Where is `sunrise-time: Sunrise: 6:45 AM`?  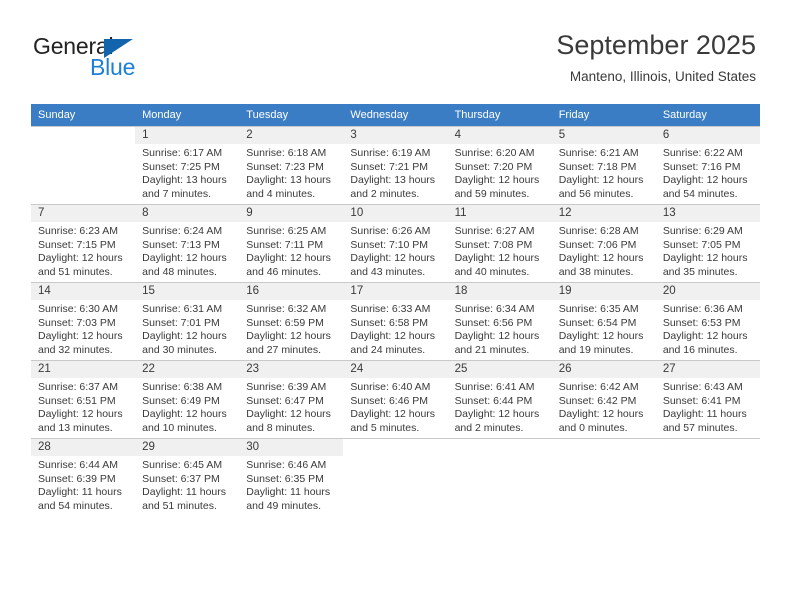
sunrise-time: Sunrise: 6:45 AM is located at coordinates (182, 465).